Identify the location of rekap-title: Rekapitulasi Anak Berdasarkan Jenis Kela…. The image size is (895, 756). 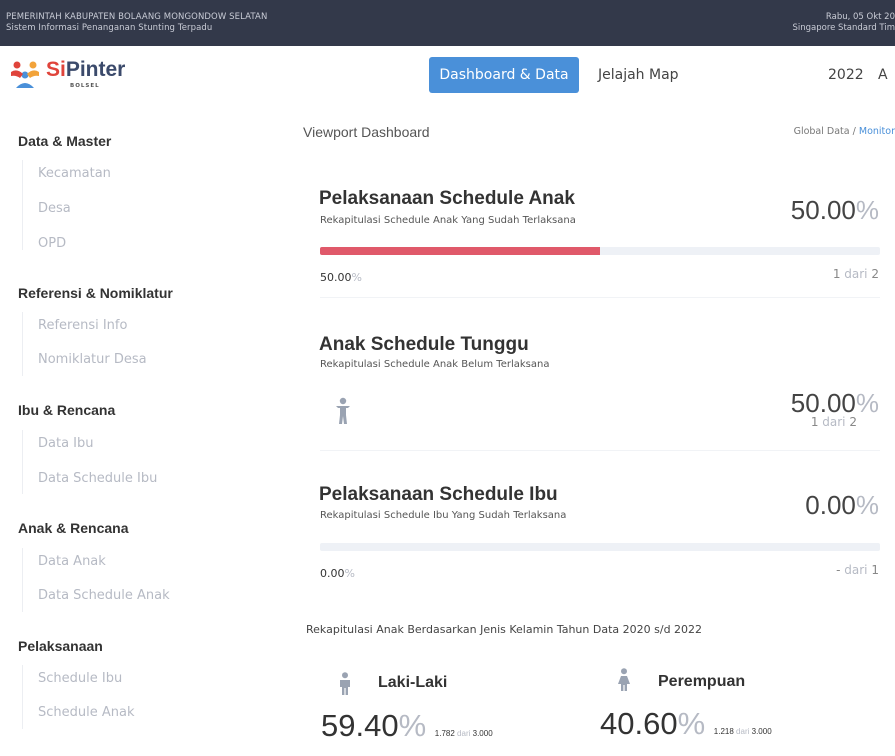
(504, 629).